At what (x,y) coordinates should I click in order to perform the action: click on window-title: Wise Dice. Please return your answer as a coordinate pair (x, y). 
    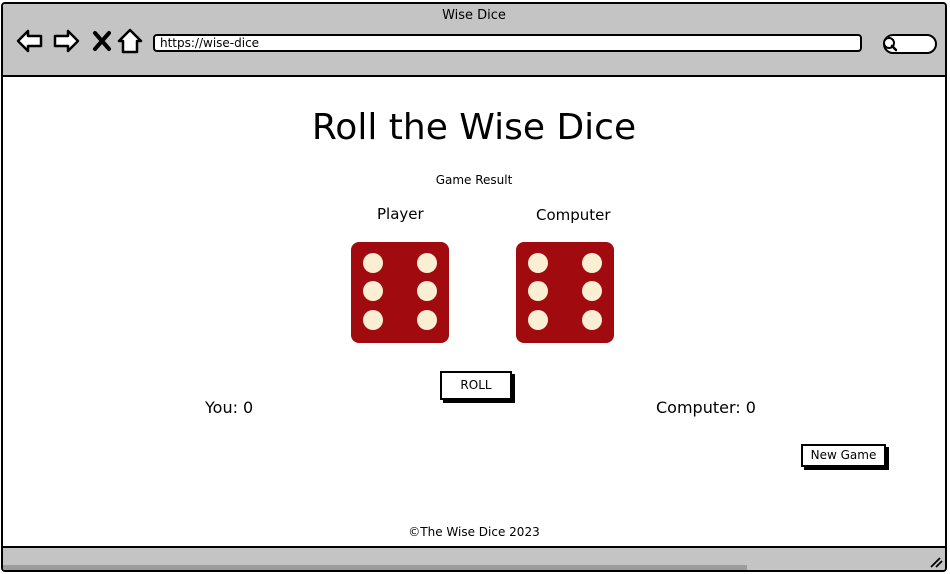
    Looking at the image, I should click on (474, 15).